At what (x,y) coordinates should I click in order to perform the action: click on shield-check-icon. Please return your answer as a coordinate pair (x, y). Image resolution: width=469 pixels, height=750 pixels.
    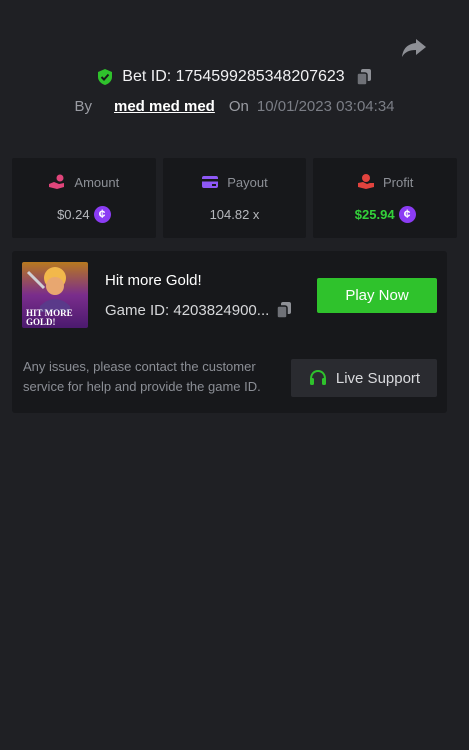
    Looking at the image, I should click on (105, 77).